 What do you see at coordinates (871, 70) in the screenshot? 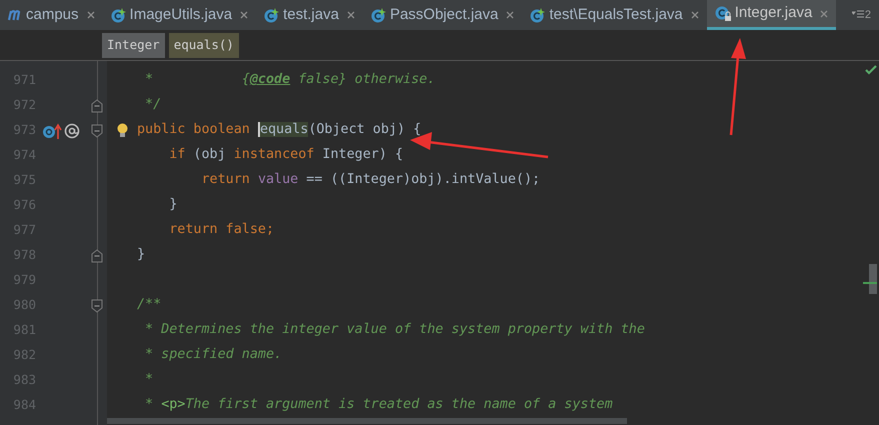
I see `check-icon` at bounding box center [871, 70].